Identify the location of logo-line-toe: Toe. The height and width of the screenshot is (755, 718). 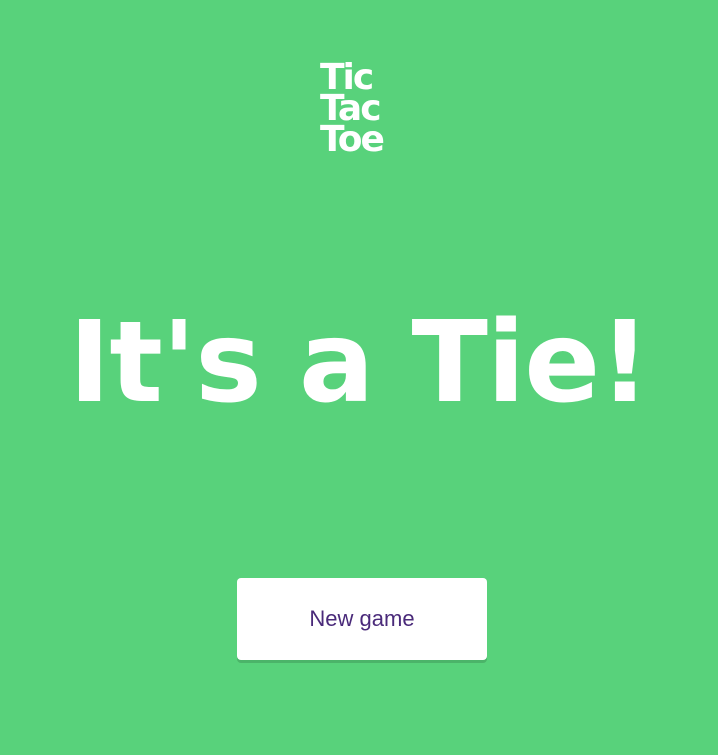
(352, 139).